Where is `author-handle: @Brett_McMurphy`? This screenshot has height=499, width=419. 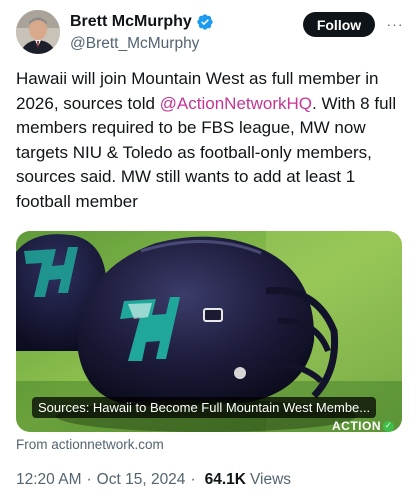
author-handle: @Brett_McMurphy is located at coordinates (134, 44).